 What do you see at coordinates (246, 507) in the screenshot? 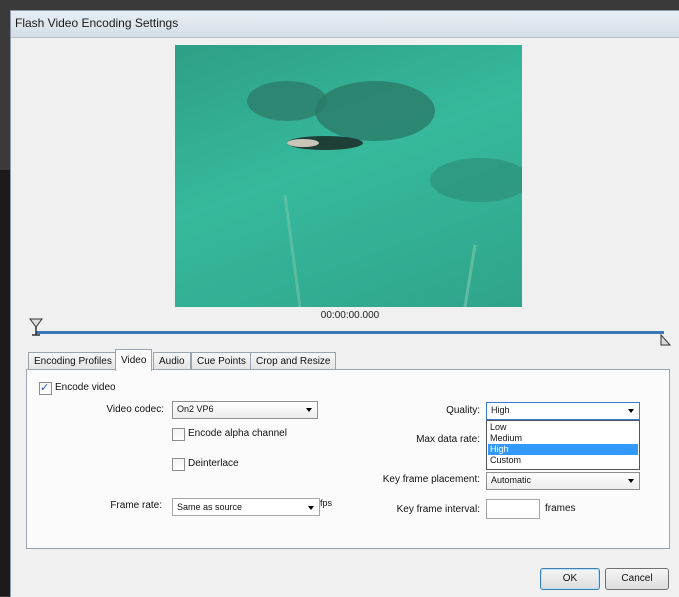
I see `frame-rate-select: Same as source` at bounding box center [246, 507].